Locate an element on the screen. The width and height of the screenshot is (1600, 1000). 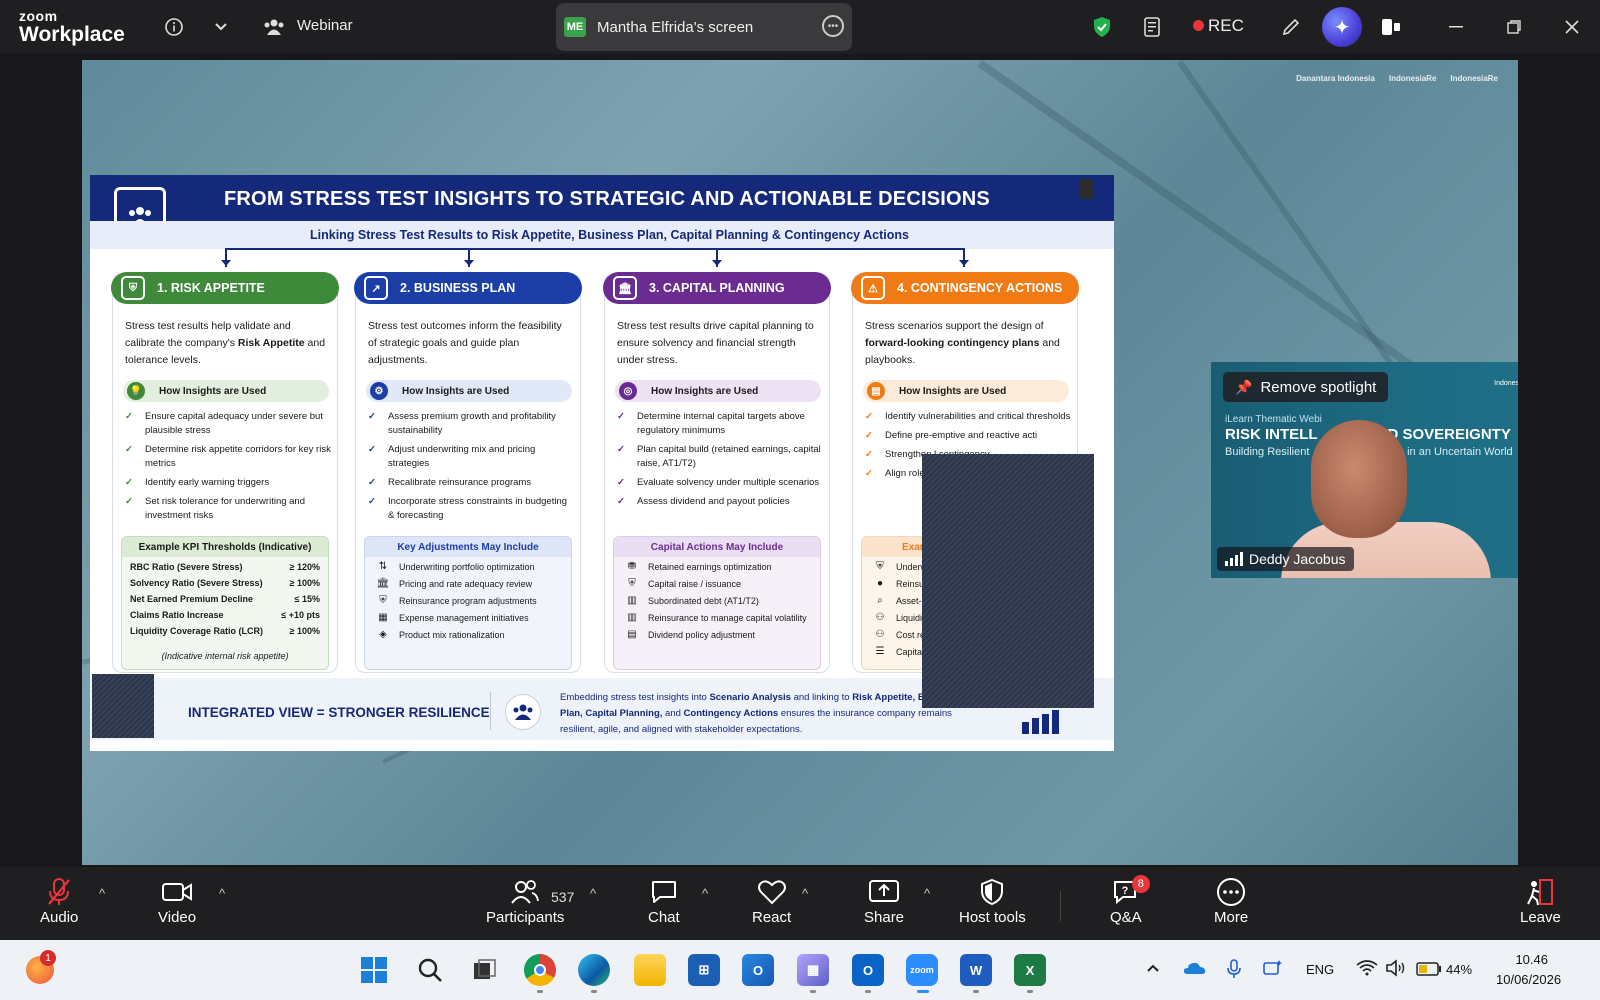
close-icon is located at coordinates (1572, 27).